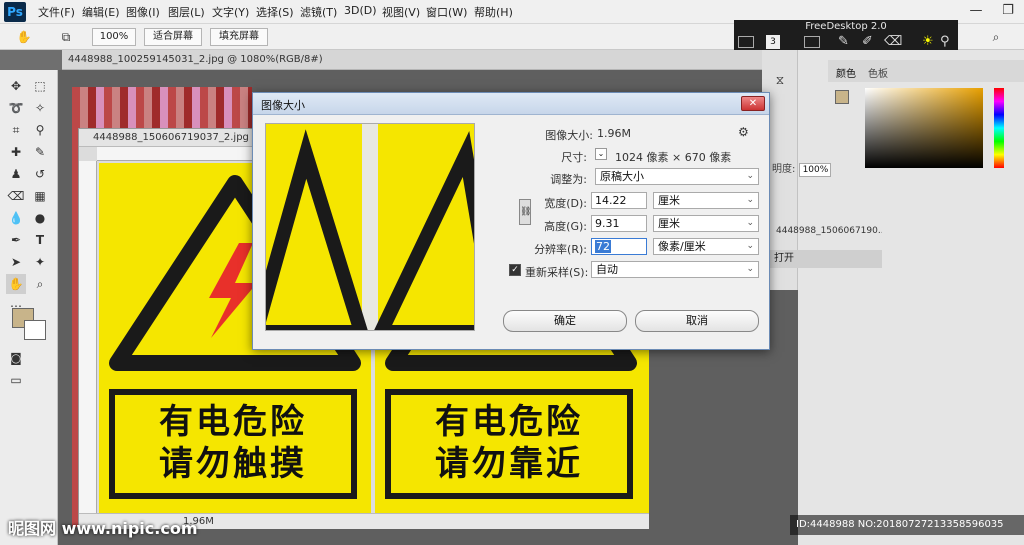 This screenshot has width=1024, height=545. Describe the element at coordinates (16, 152) in the screenshot. I see `healing-icon: ✚` at that location.